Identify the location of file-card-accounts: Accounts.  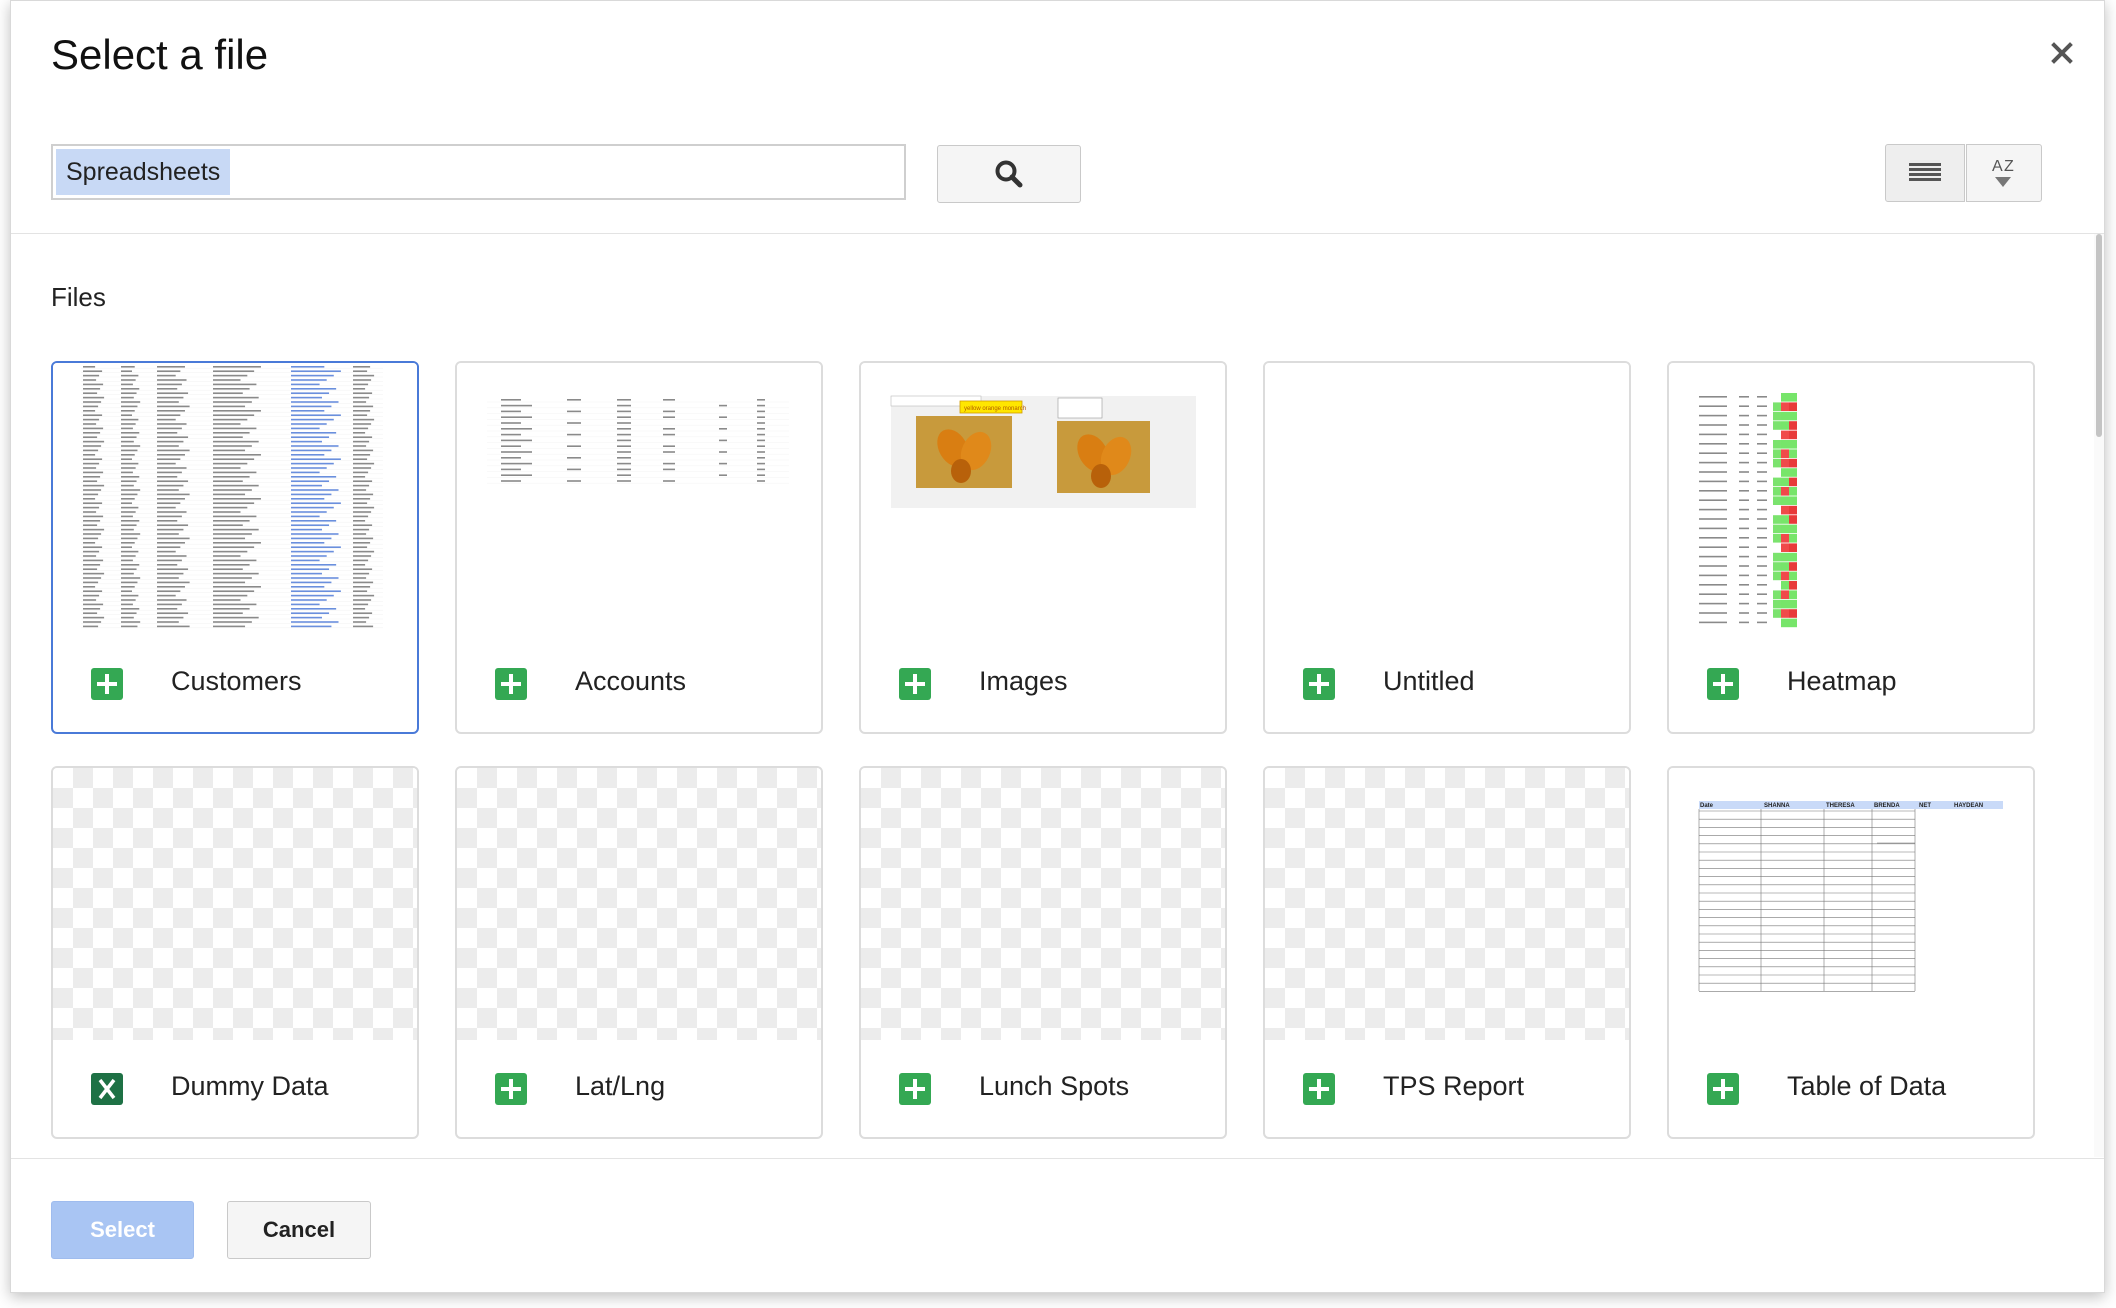
(639, 547).